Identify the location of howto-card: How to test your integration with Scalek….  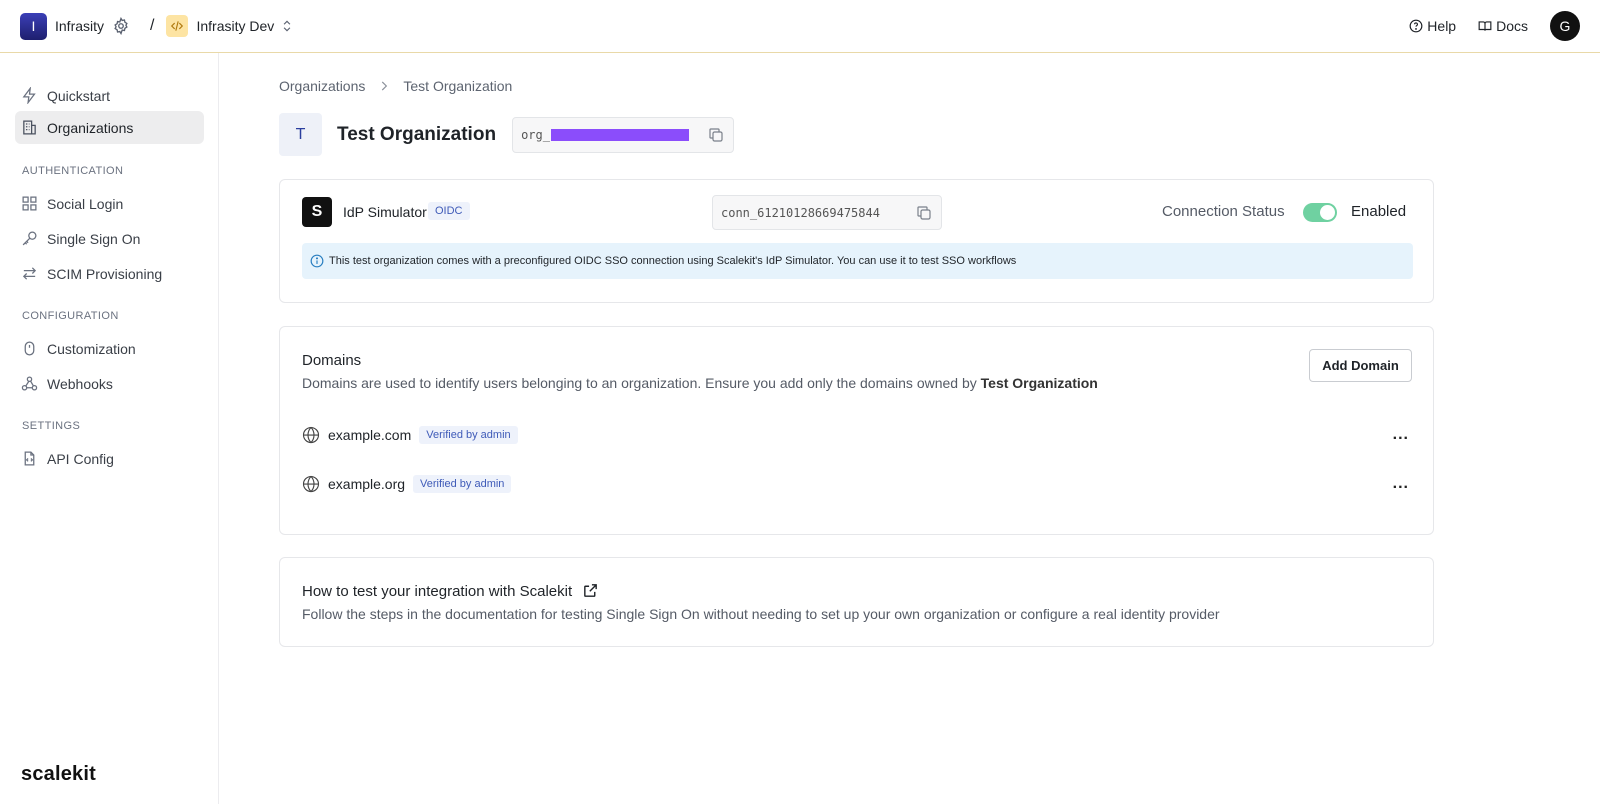
(856, 602).